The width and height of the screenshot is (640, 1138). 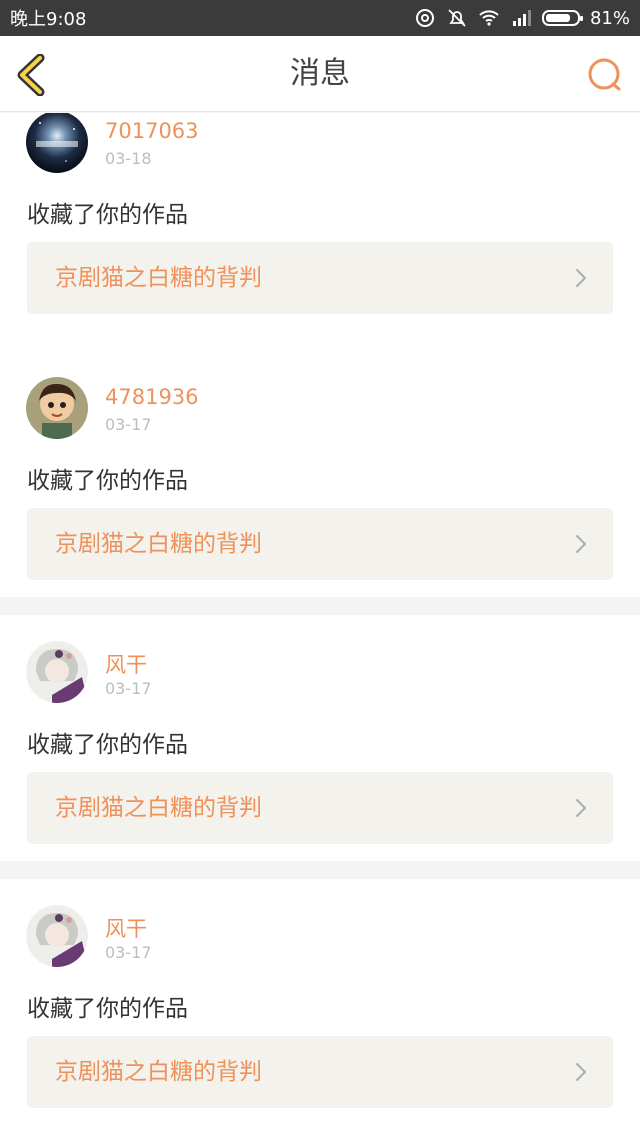 I want to click on status-time: 晚上9:08, so click(x=48, y=19).